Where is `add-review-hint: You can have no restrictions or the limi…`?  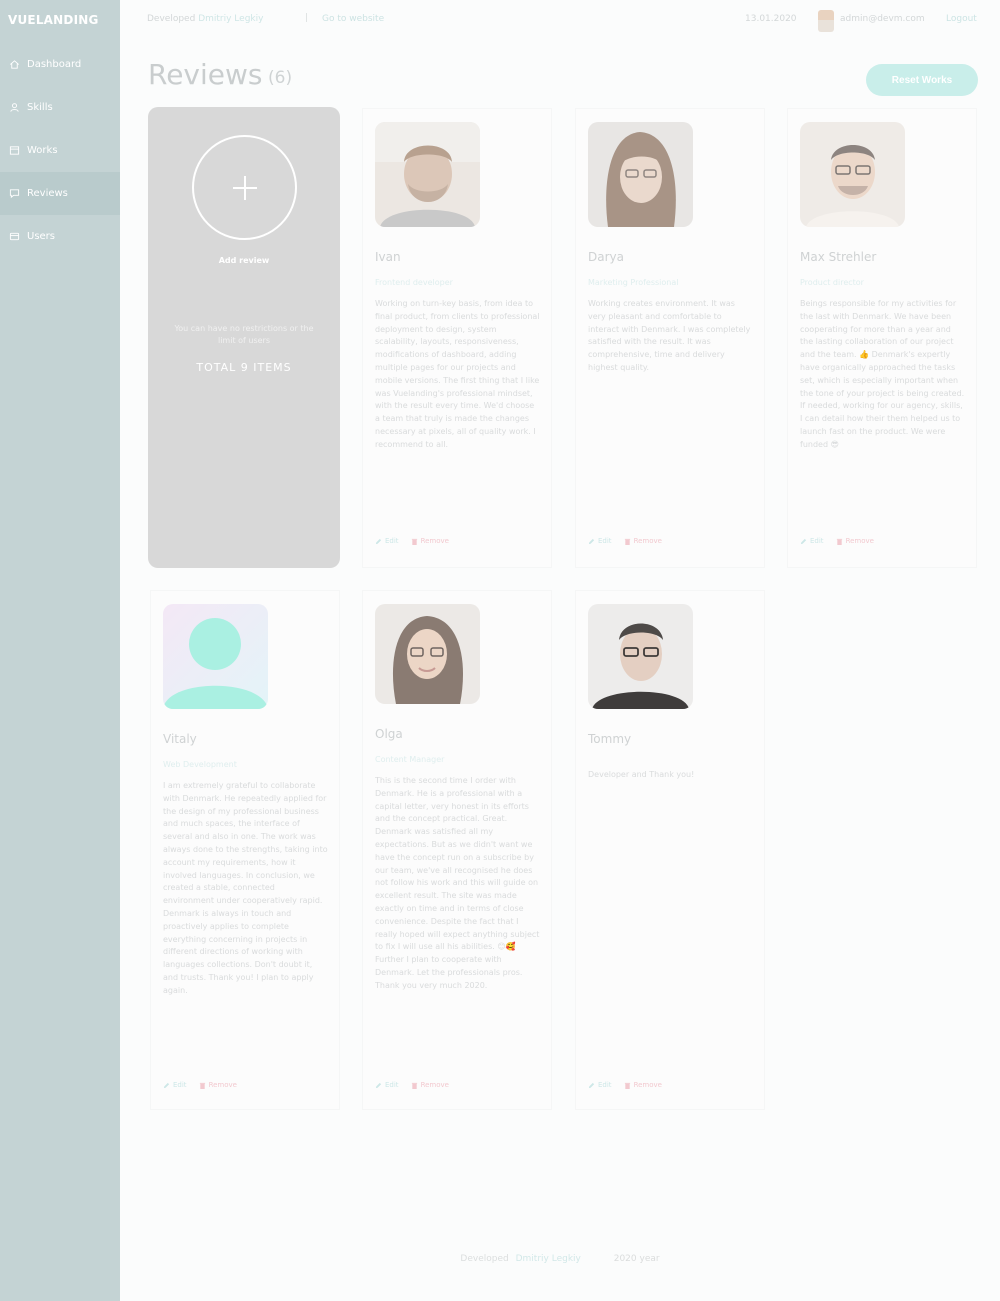 add-review-hint: You can have no restrictions or the limi… is located at coordinates (244, 334).